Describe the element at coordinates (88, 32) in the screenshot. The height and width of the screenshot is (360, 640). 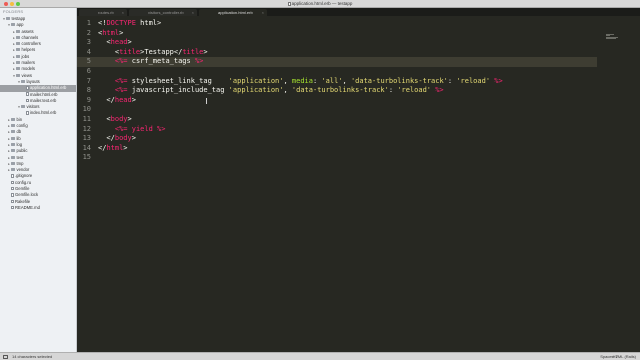
I see `line-number: 2` at that location.